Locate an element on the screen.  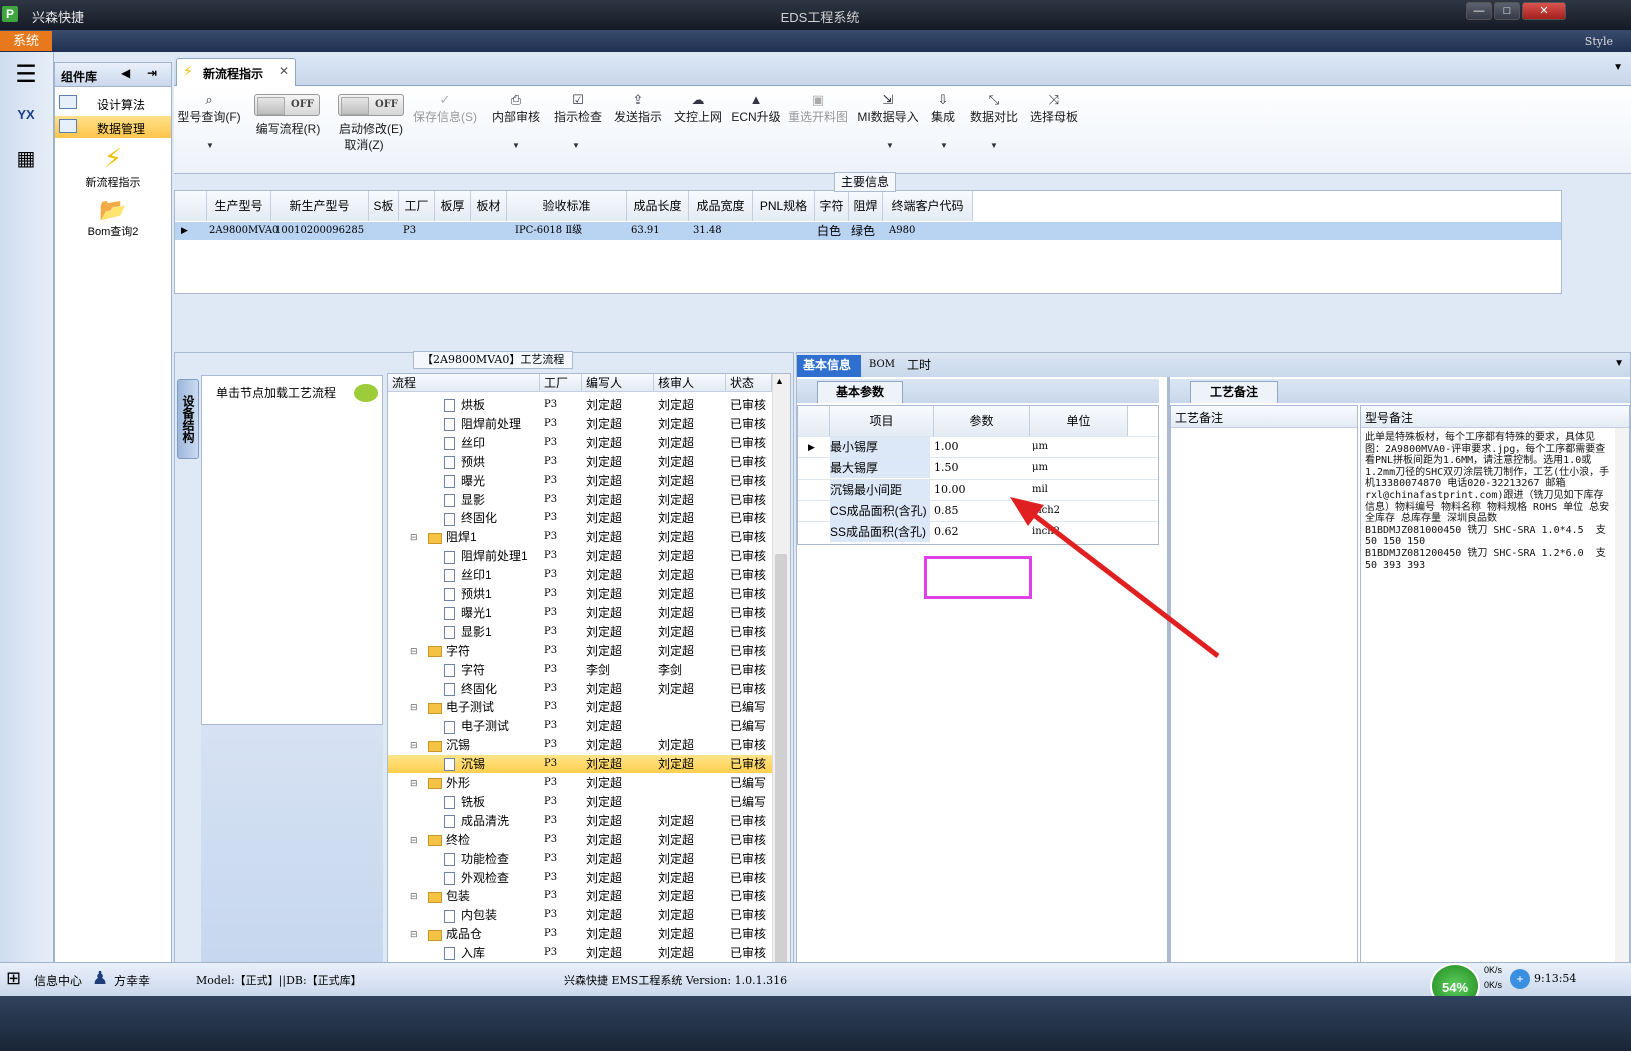
integrate-dropdown-icon: ▼ is located at coordinates (944, 145).